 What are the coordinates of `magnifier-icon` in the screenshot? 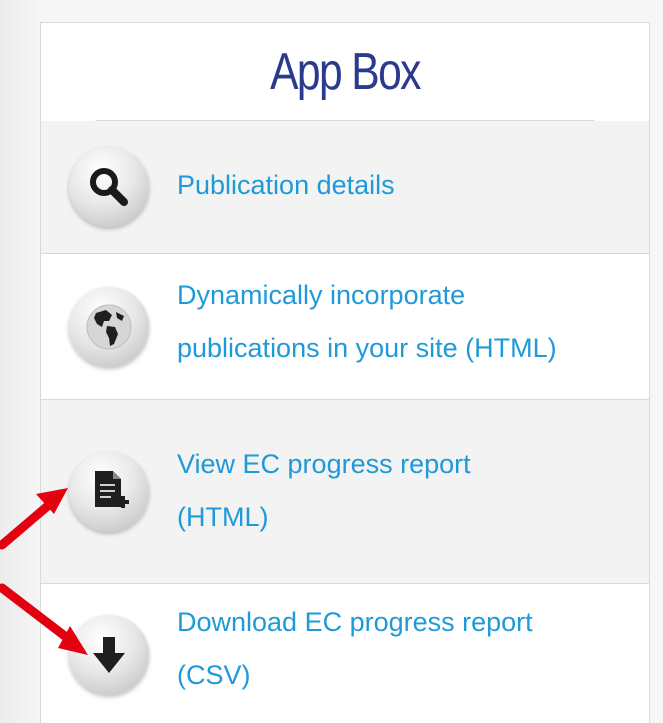 It's located at (109, 187).